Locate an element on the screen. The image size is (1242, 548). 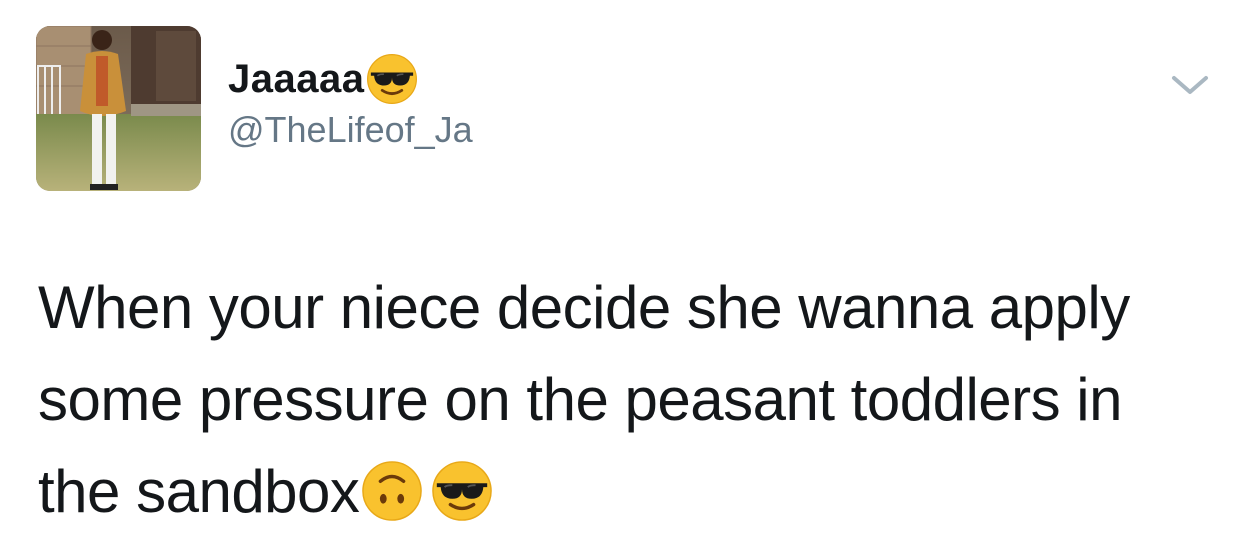
tweet-text-line: When your niece decide she wanna apply is located at coordinates (584, 307).